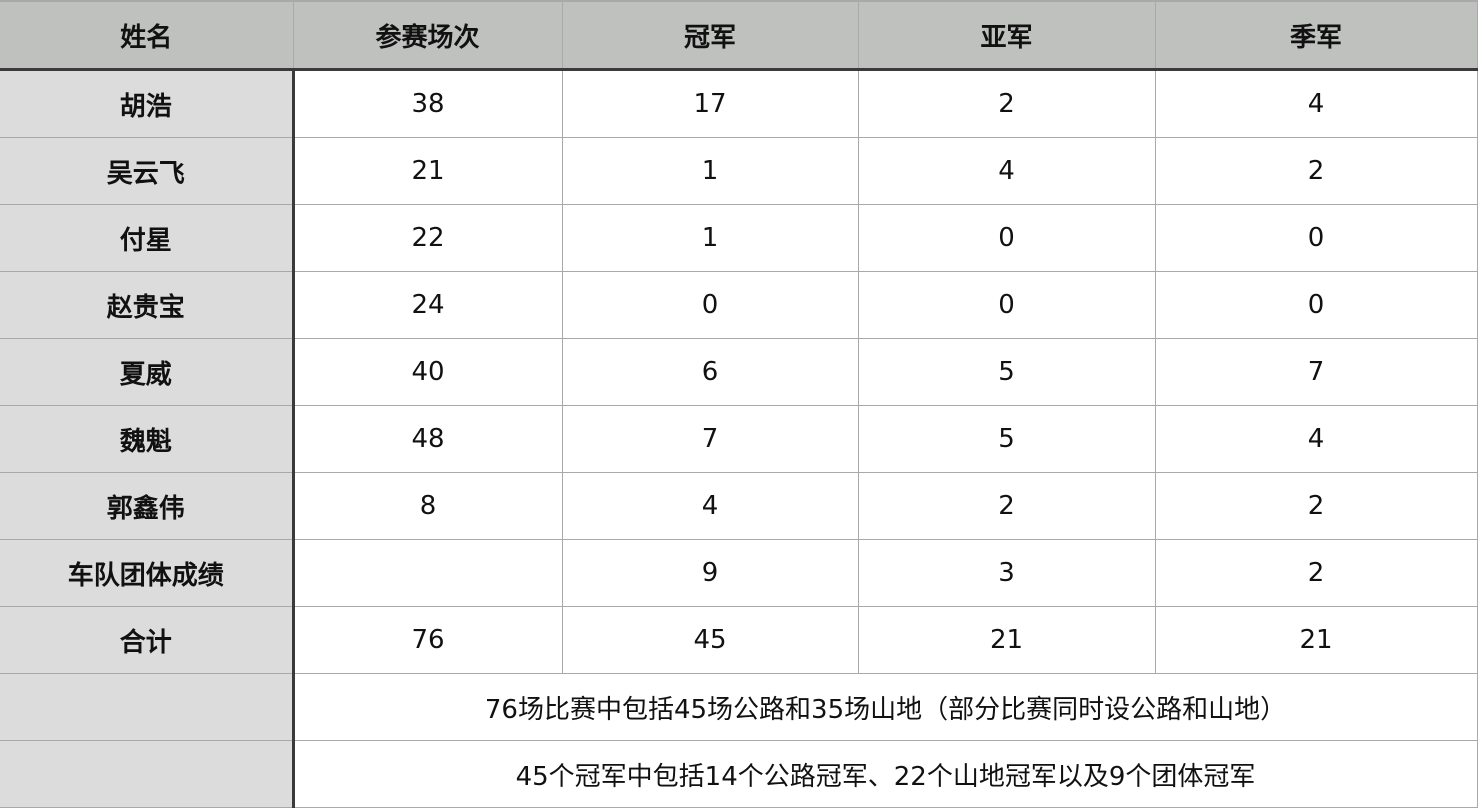  Describe the element at coordinates (710, 35) in the screenshot. I see `header-gold: 冠军` at that location.